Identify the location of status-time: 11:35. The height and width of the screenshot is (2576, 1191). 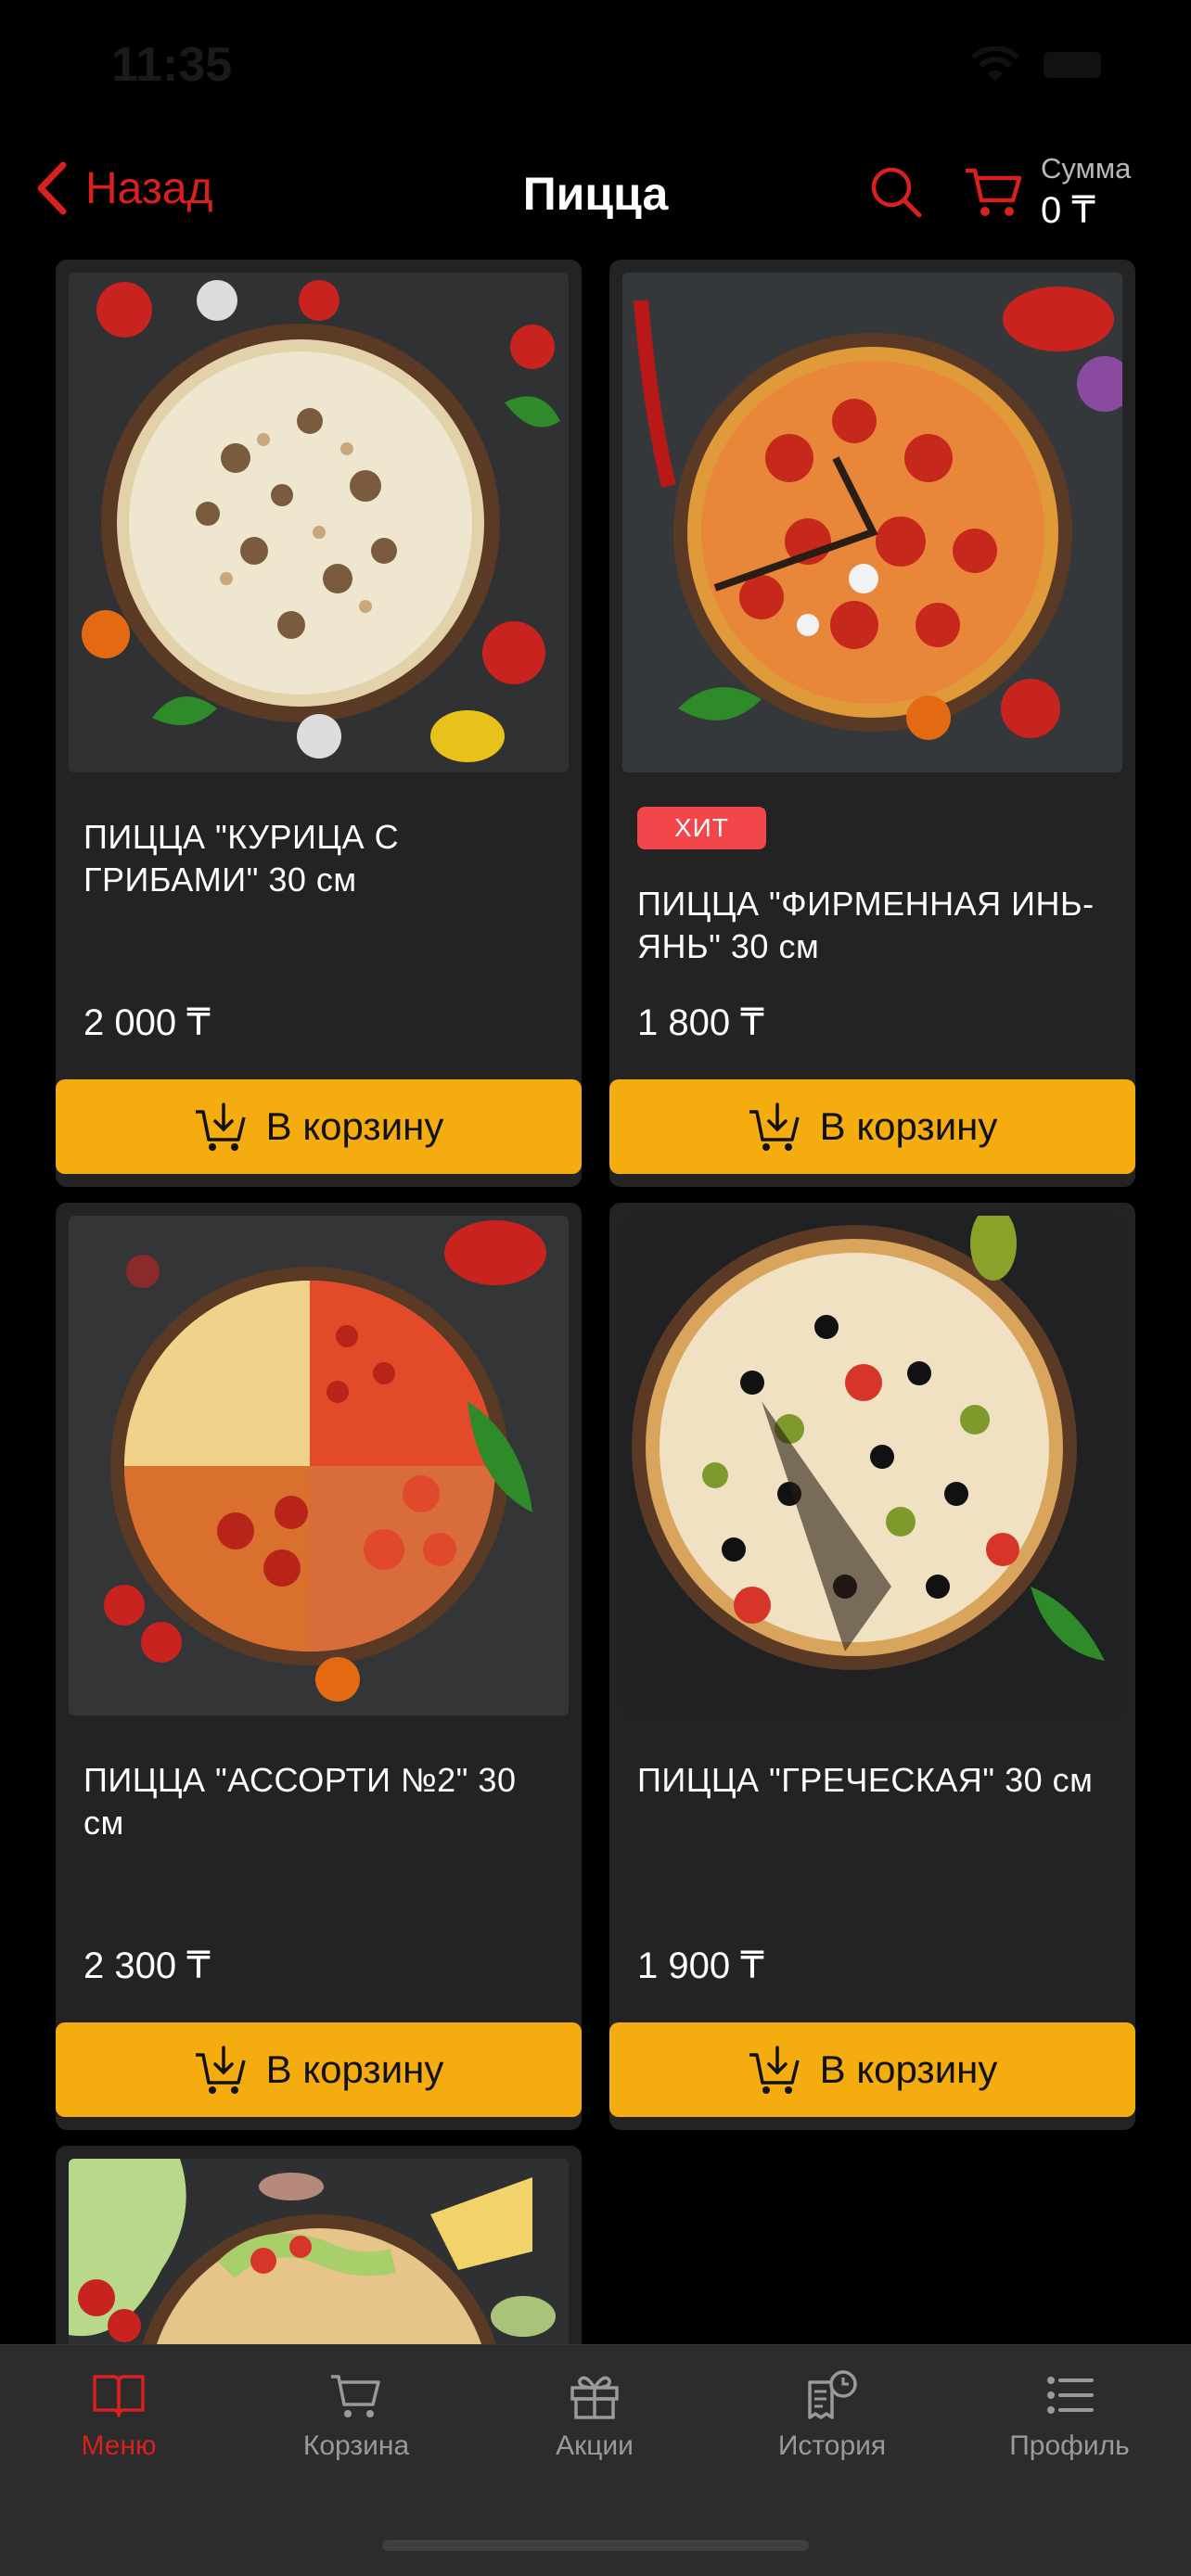
(172, 65).